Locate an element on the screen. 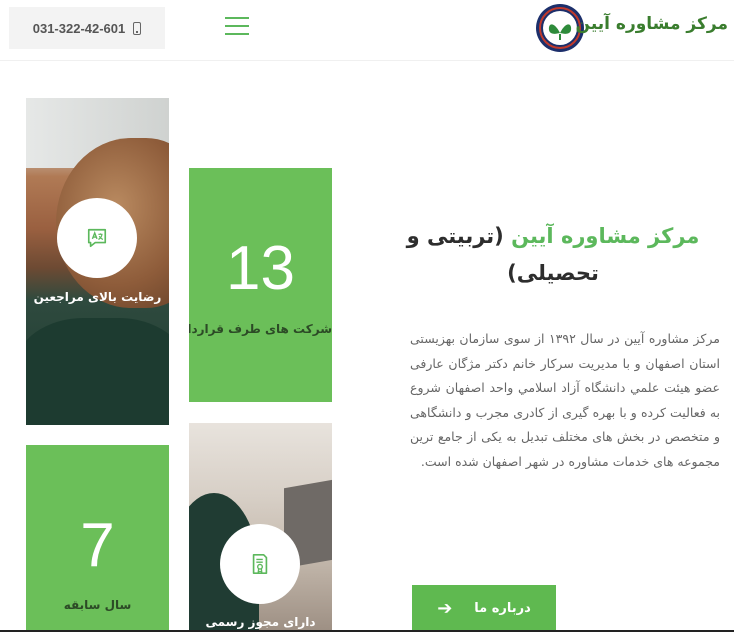  satisfaction-tile: رضایت بالای مراجعین is located at coordinates (97, 261).